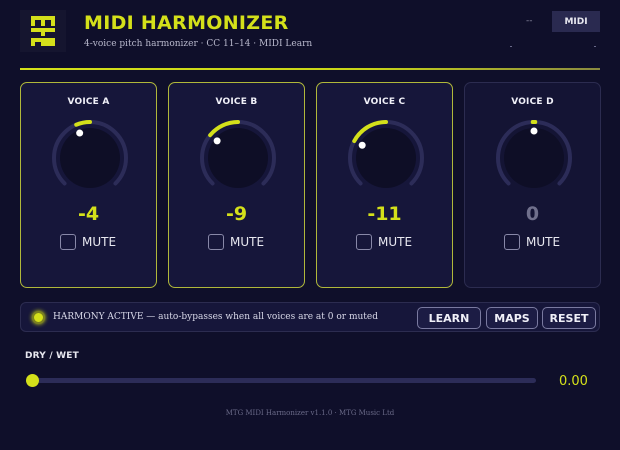 The image size is (620, 450). I want to click on app-title: MIDI HARMONIZER, so click(186, 23).